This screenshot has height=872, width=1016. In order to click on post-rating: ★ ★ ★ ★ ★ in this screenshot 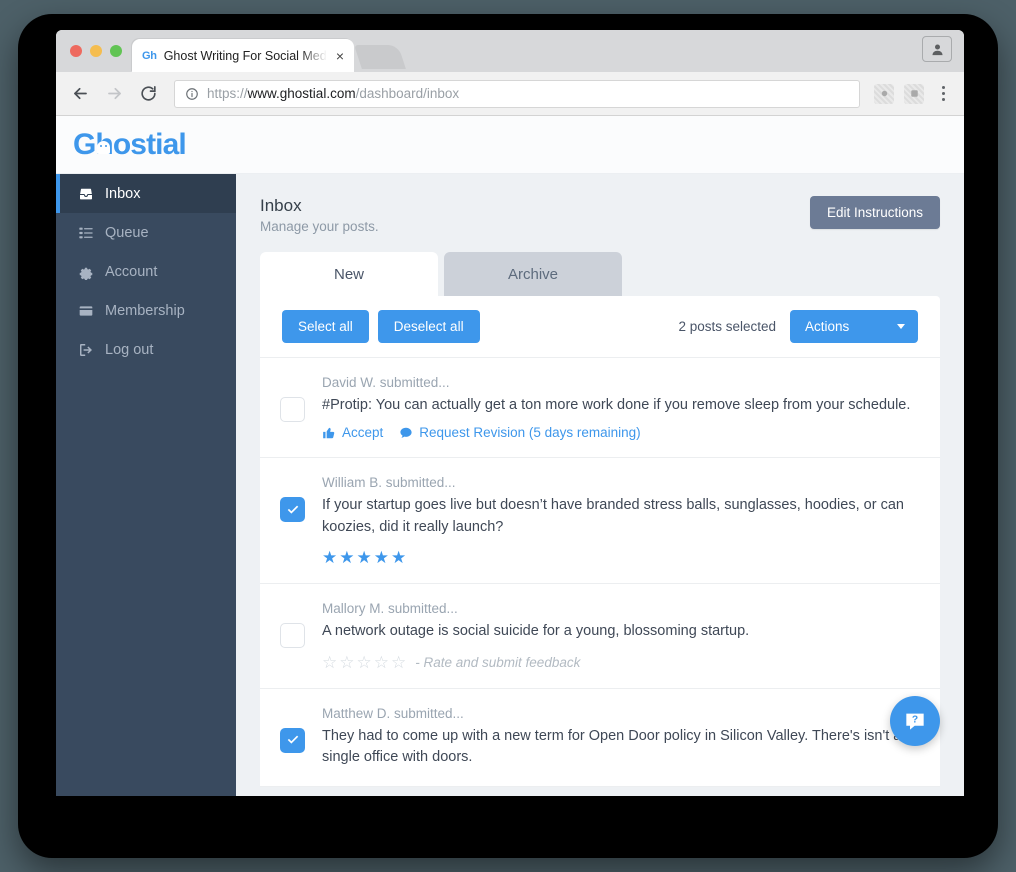, I will do `click(620, 557)`.